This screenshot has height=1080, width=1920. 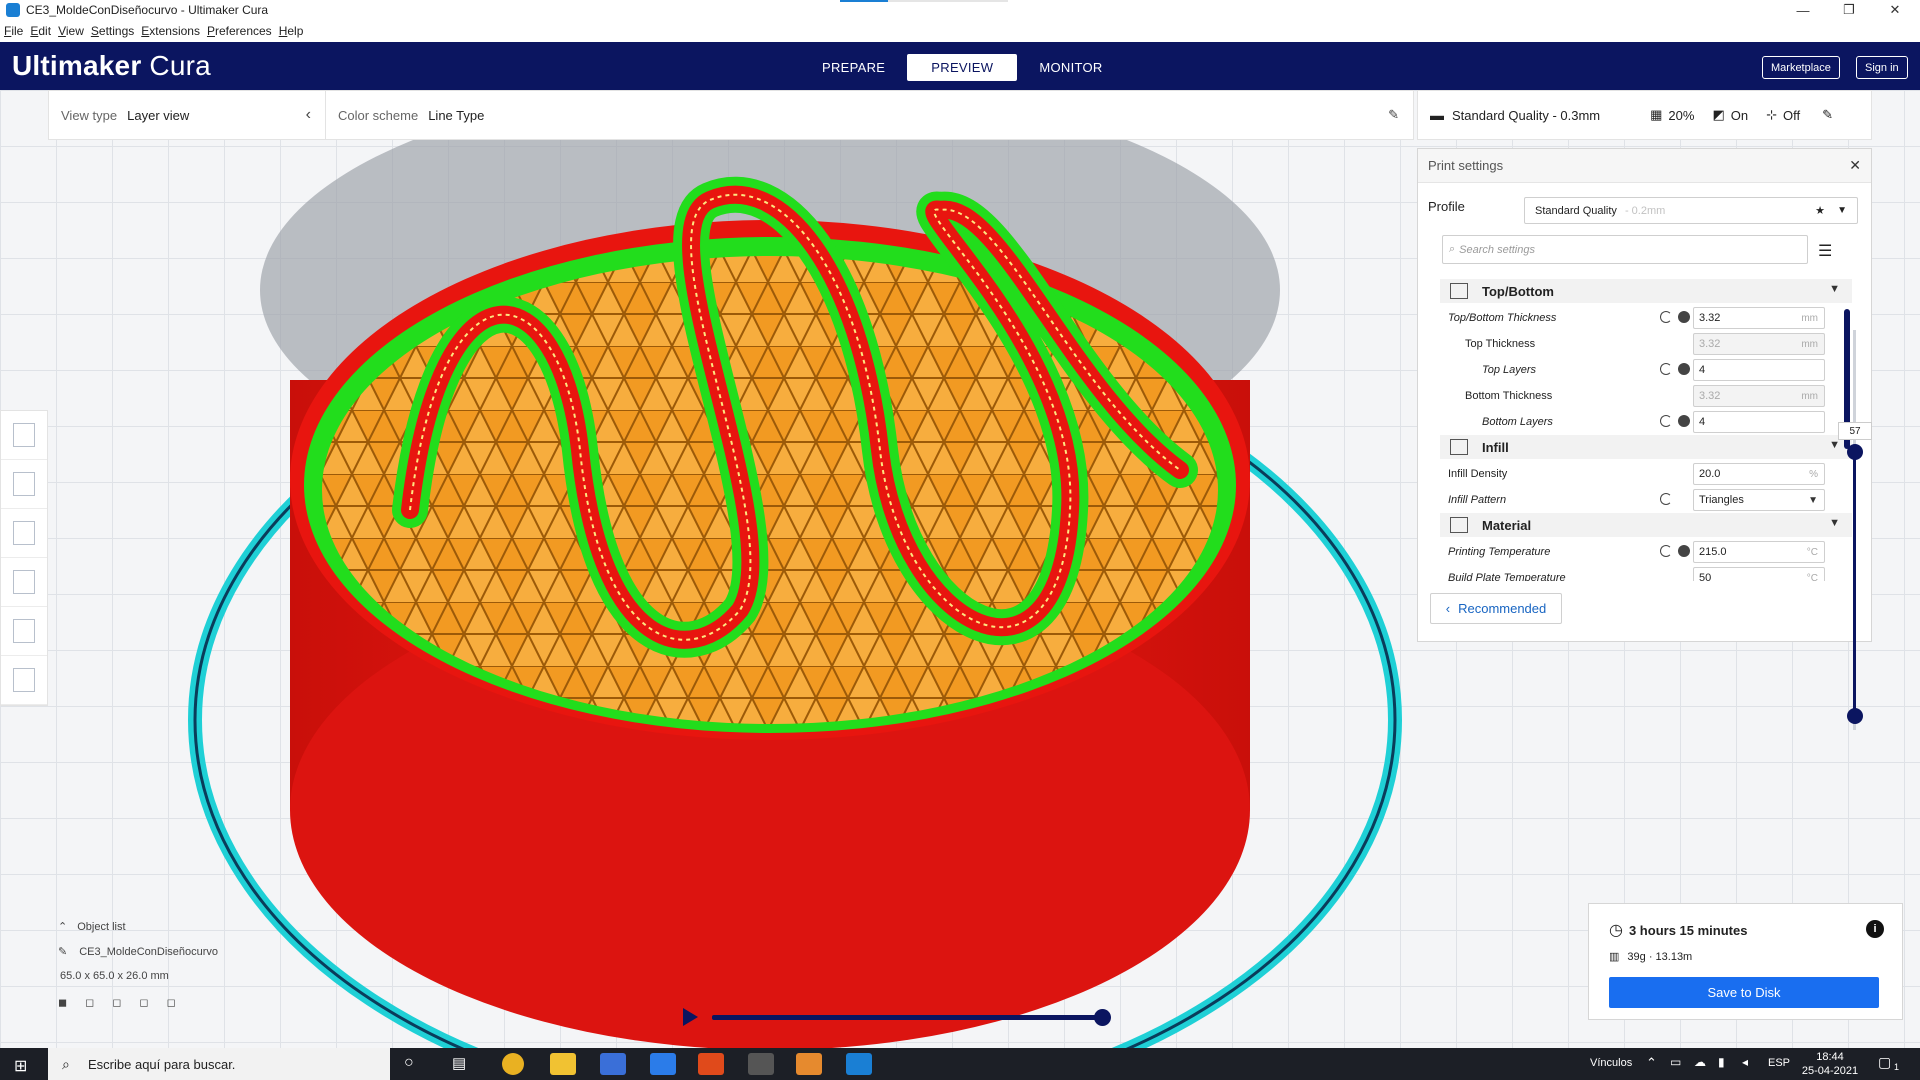 What do you see at coordinates (89, 115) in the screenshot?
I see `view-type-label: View type` at bounding box center [89, 115].